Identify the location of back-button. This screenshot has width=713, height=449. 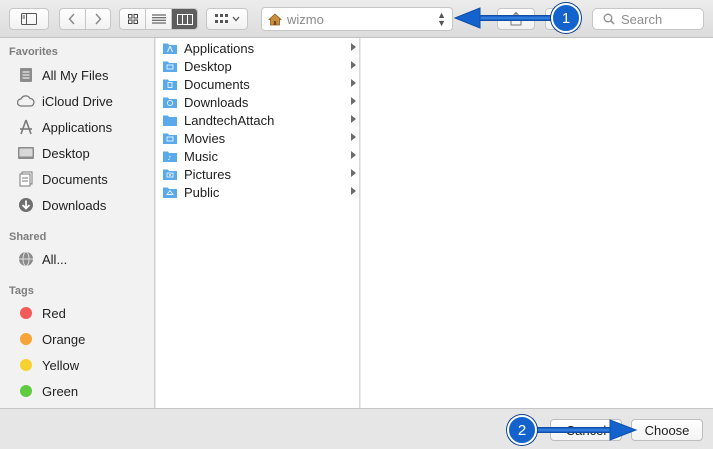
(73, 19).